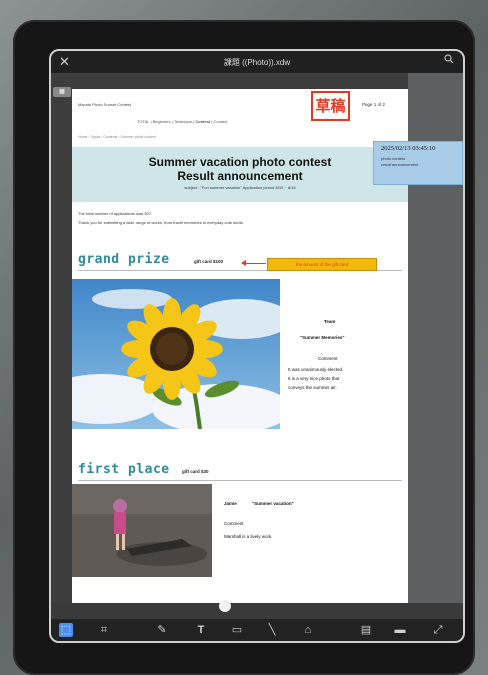 The image size is (488, 675). What do you see at coordinates (257, 630) in the screenshot?
I see `annotation-toolbar: ⬚ ⌗ ✎ T ▭ ╲ ⌂ ▤ ▬ ⤢` at bounding box center [257, 630].